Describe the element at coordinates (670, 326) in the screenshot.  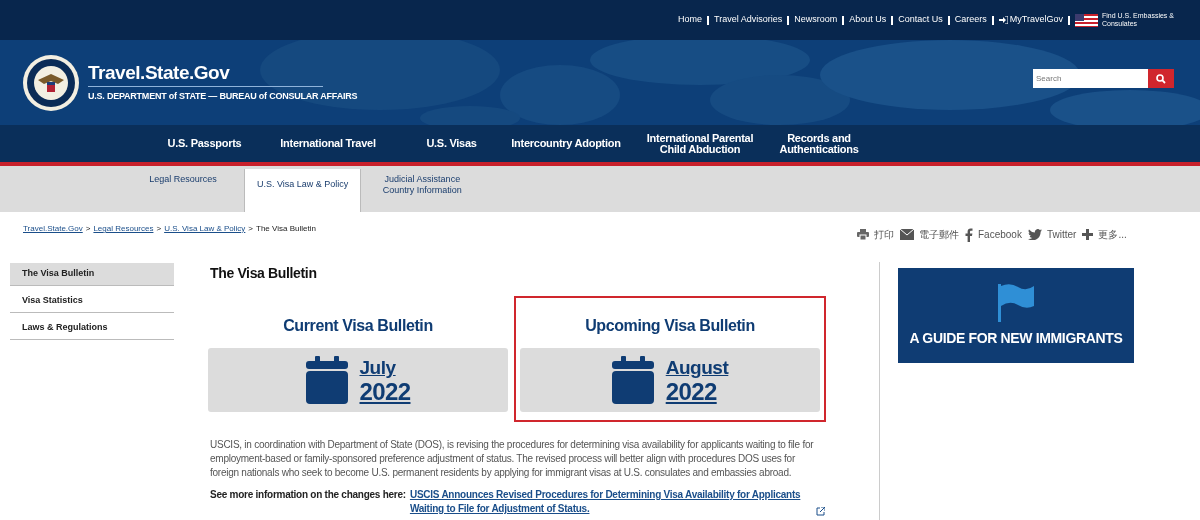
I see `bulletin-heading: Upcoming Visa Bulletin` at that location.